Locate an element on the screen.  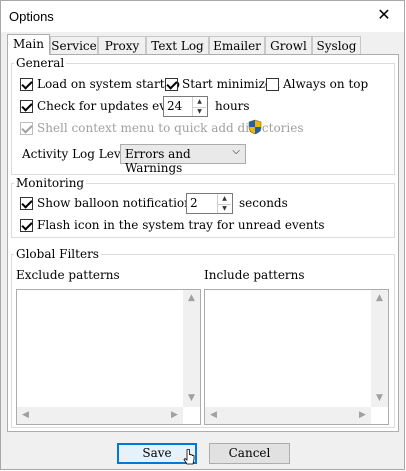
include-horizontal-scrollbar: ◀ ▶ is located at coordinates (288, 415).